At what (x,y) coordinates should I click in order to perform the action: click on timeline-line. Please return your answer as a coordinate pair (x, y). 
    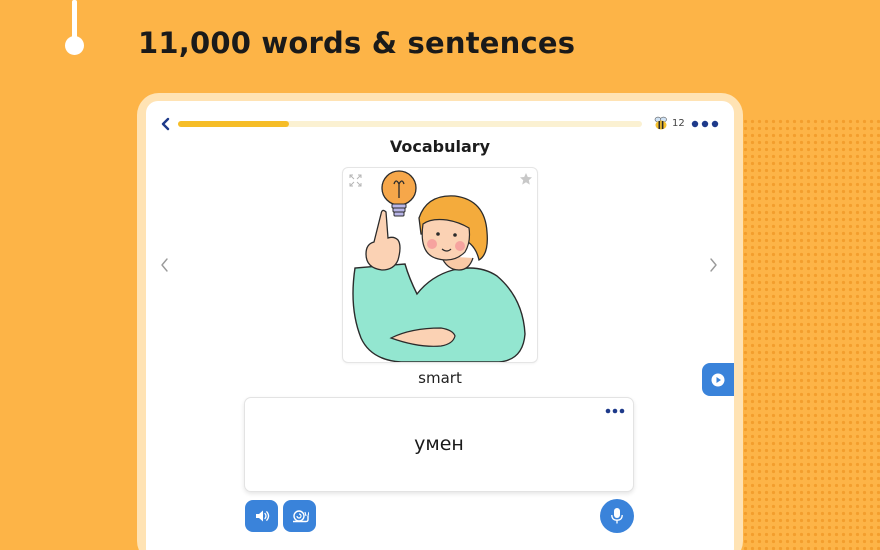
    Looking at the image, I should click on (74, 20).